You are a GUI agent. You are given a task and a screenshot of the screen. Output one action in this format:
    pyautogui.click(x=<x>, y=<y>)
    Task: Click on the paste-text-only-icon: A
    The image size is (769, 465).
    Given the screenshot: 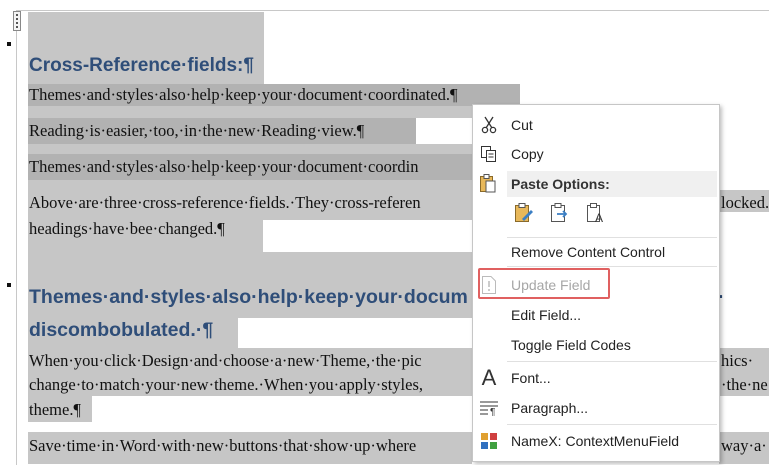 What is the action you would take?
    pyautogui.click(x=596, y=213)
    